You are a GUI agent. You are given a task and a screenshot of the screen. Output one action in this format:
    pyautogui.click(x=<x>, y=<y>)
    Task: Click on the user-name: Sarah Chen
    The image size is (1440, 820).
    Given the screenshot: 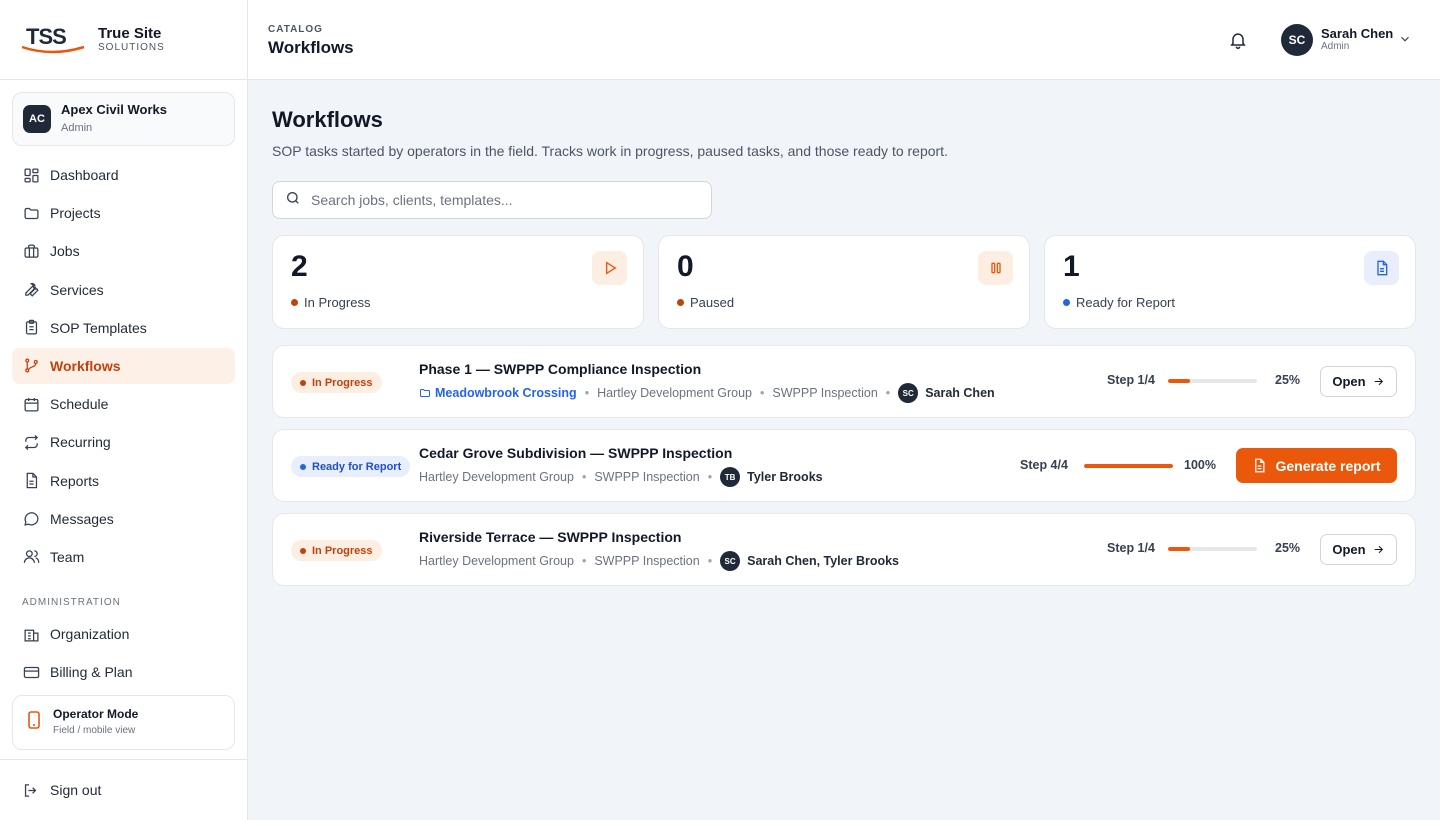 What is the action you would take?
    pyautogui.click(x=1357, y=33)
    